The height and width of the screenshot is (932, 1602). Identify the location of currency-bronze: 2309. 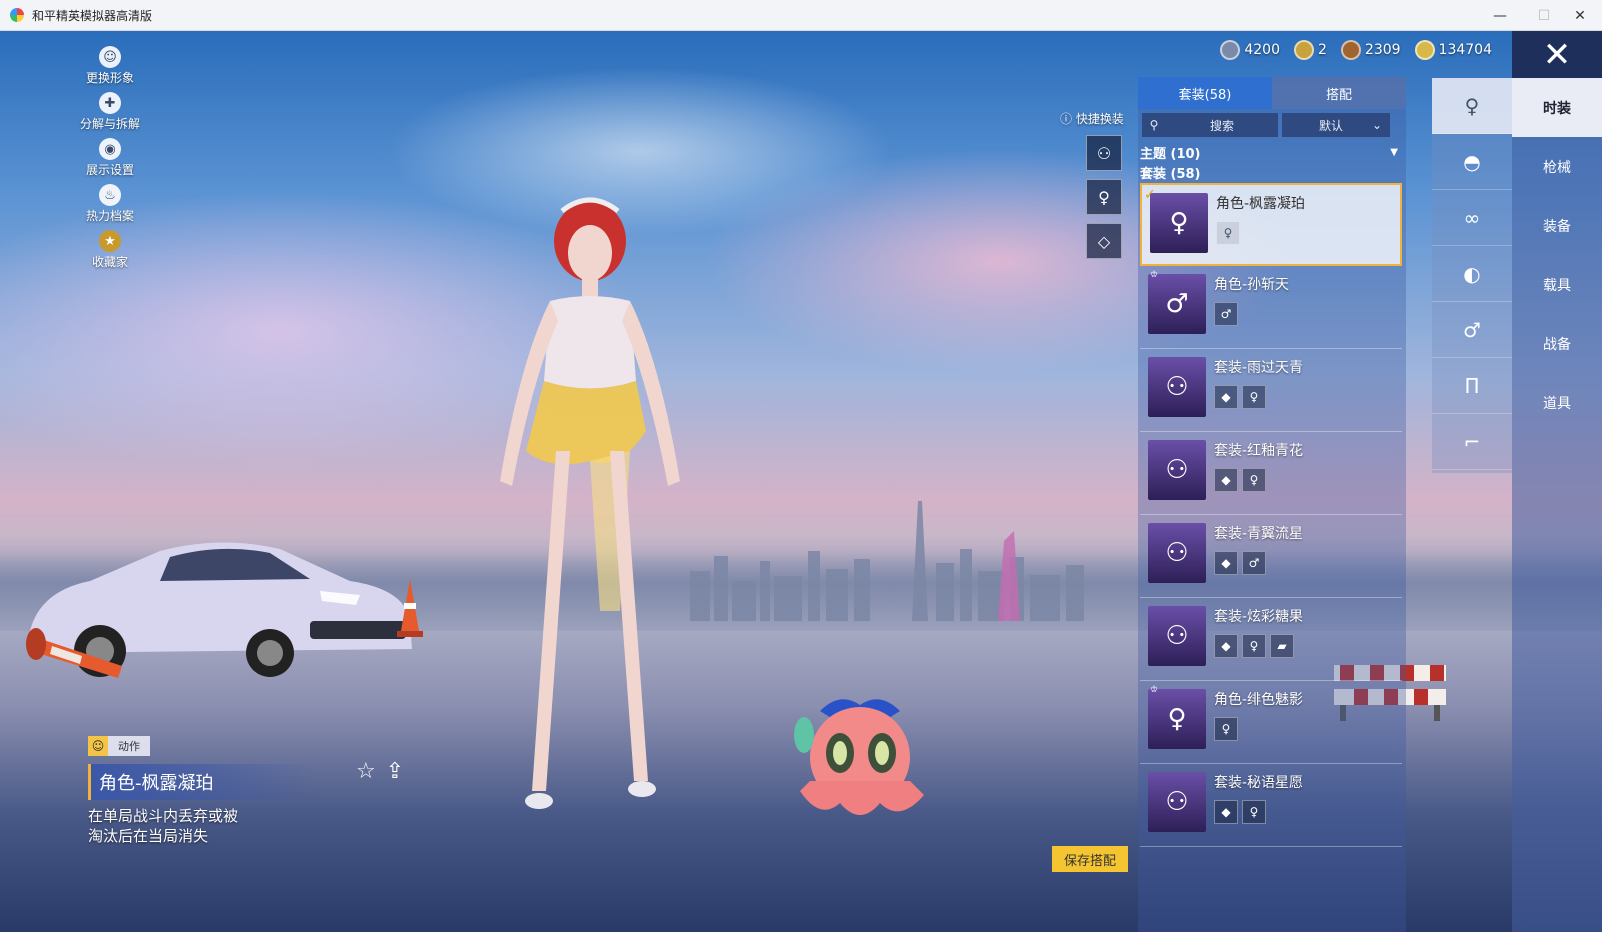
(1370, 50).